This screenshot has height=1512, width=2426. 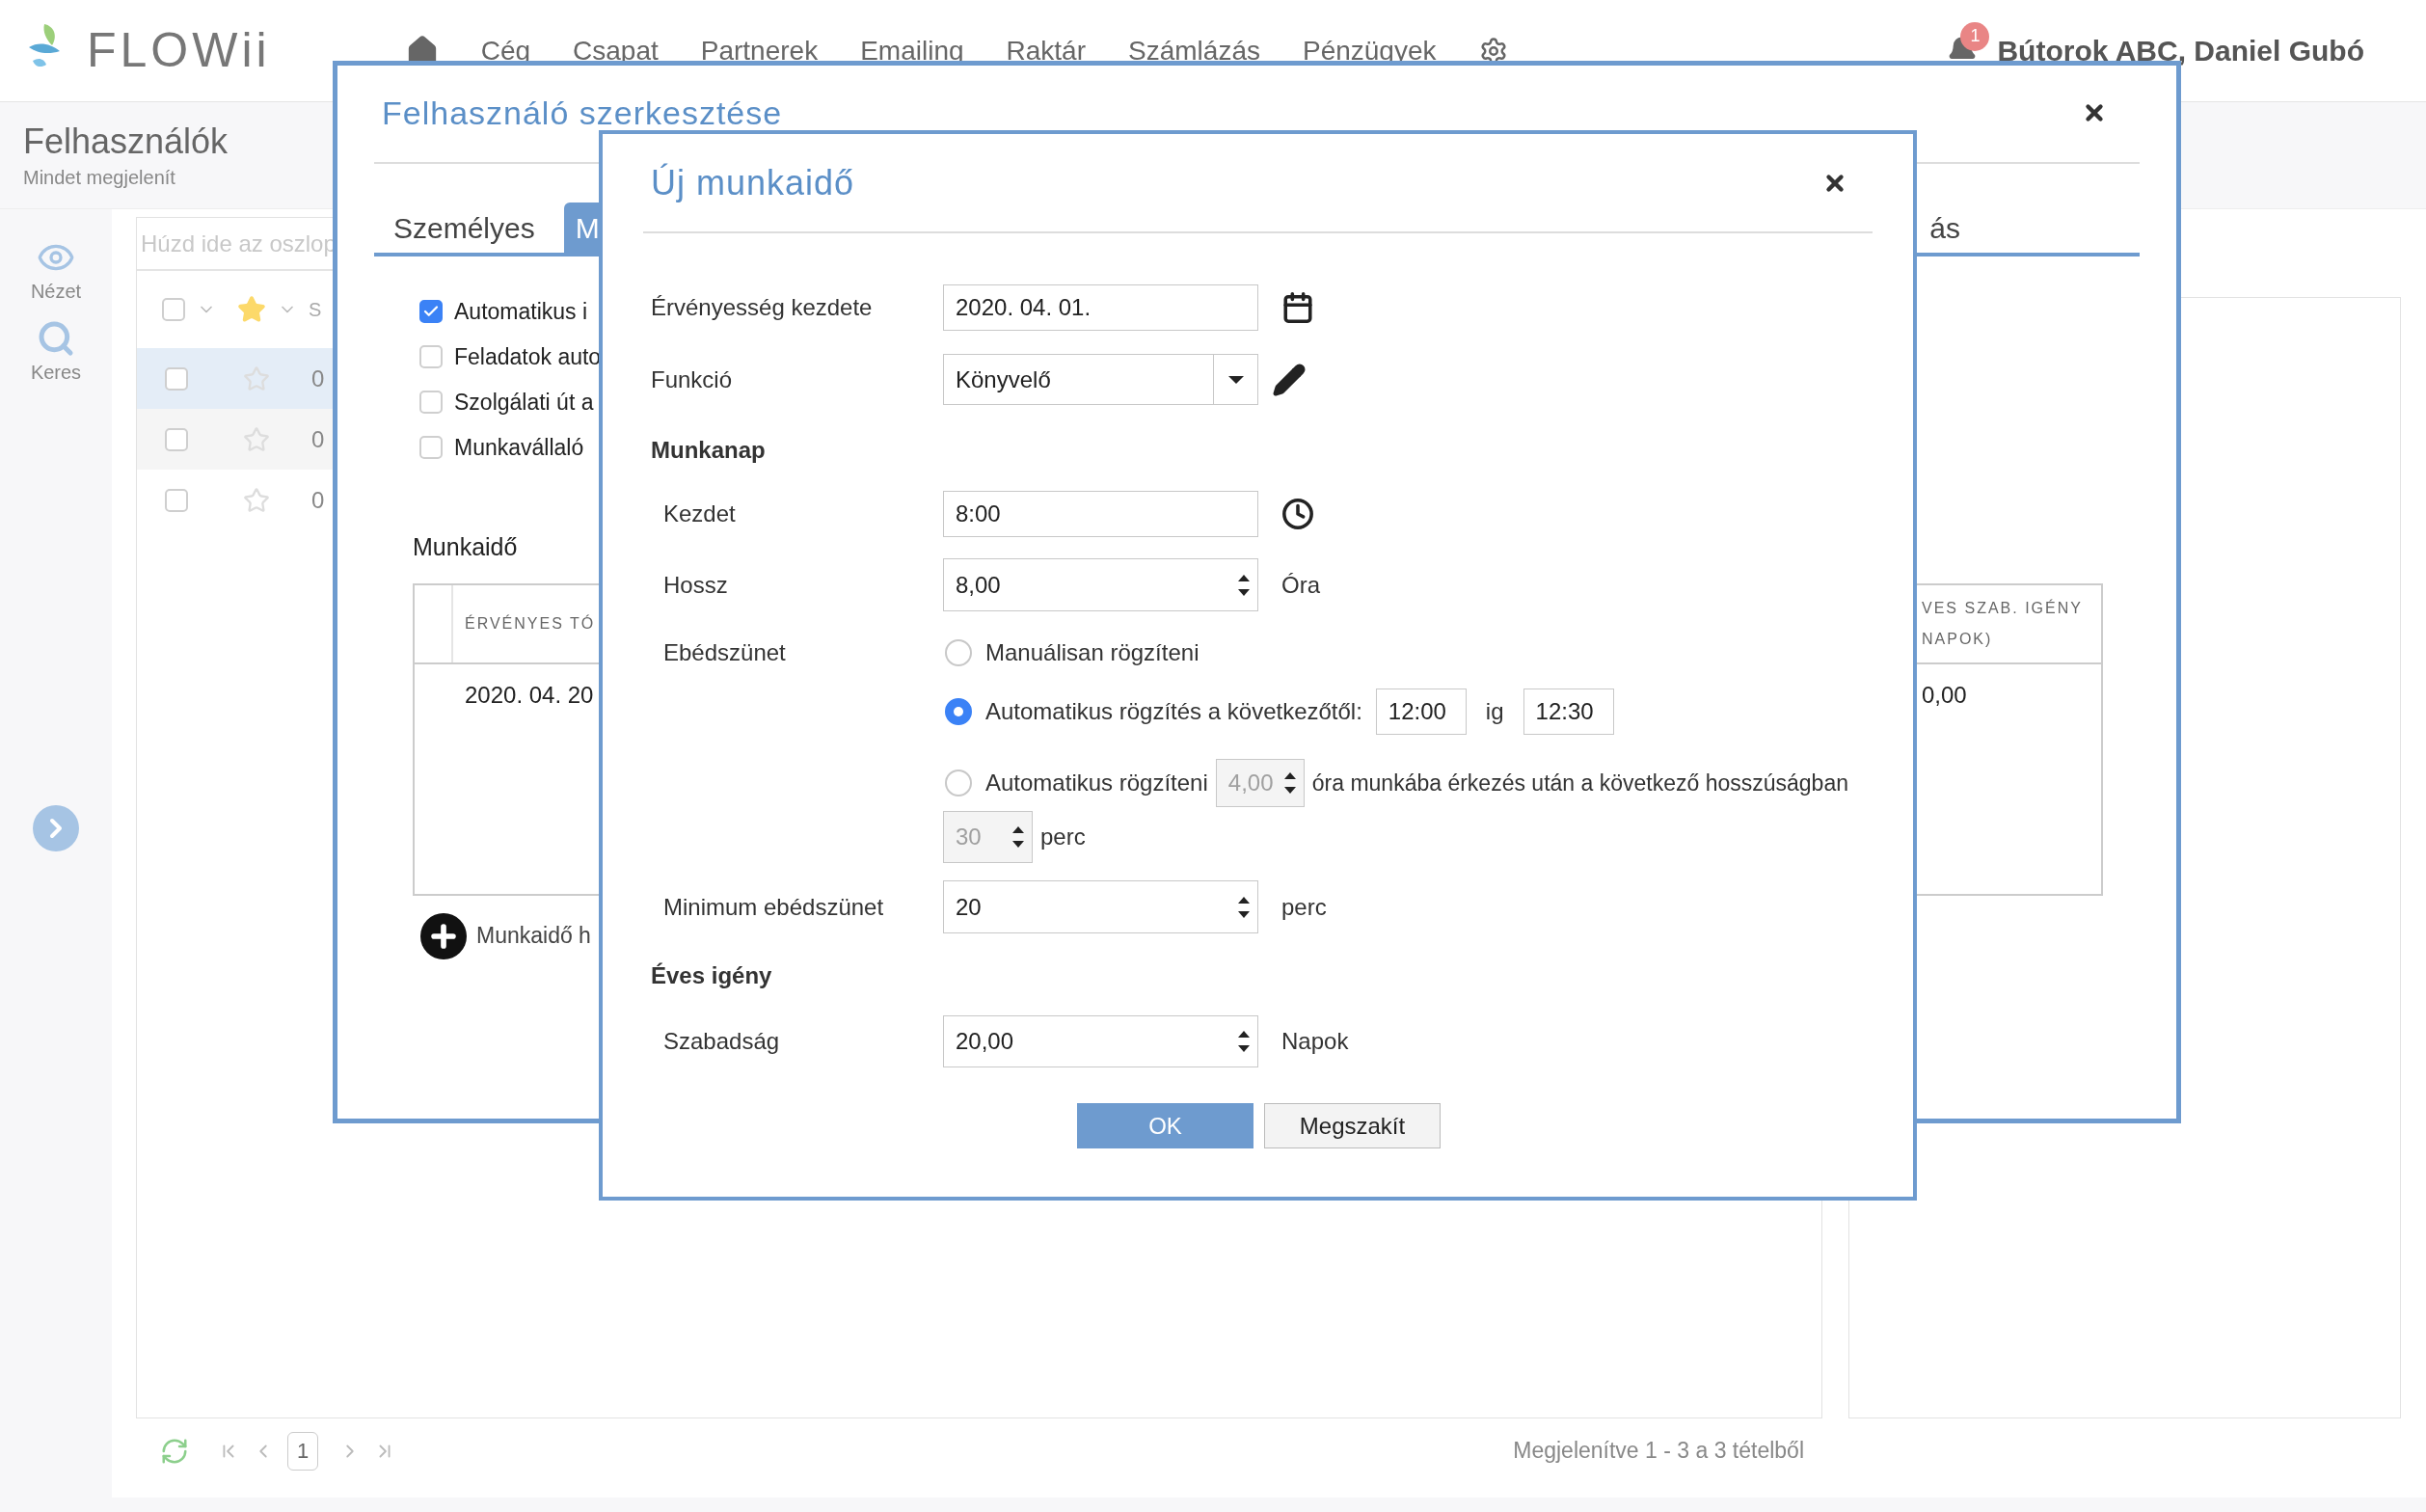 What do you see at coordinates (1580, 783) in the screenshot?
I see `radio-label-suffix: óra munkába érkezés után a következő hosszúságban` at bounding box center [1580, 783].